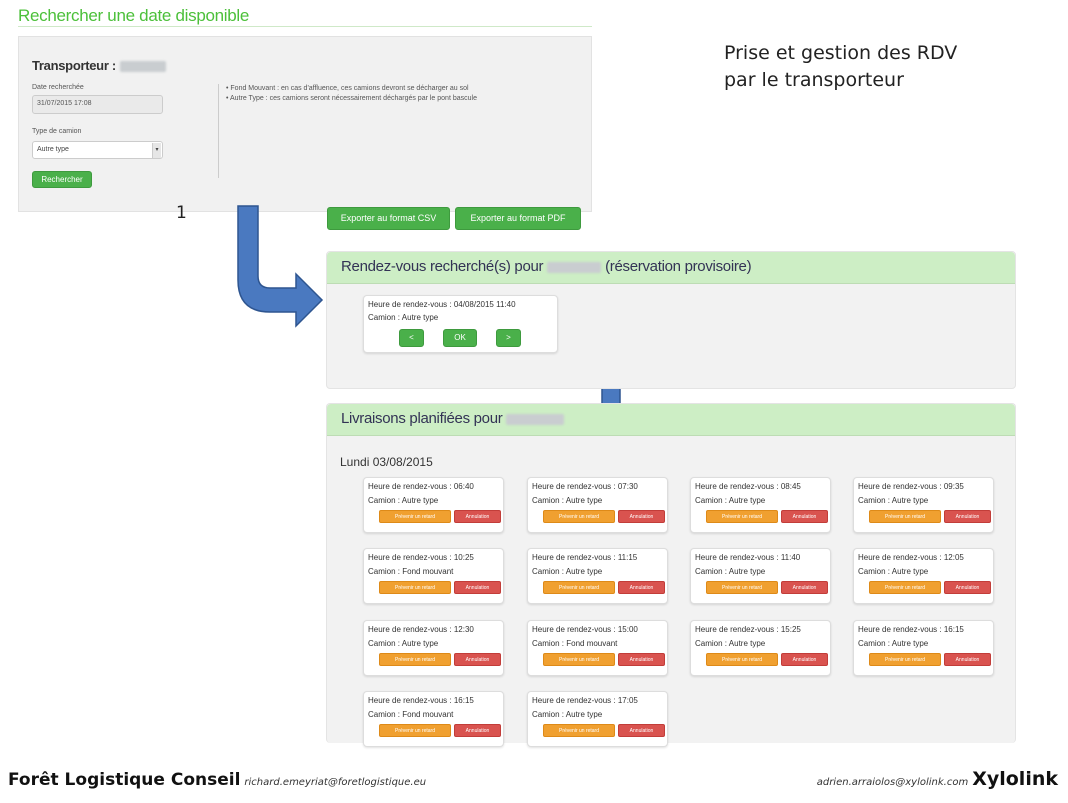 This screenshot has width=1068, height=803. I want to click on annotation-line-2: par le transporteur, so click(814, 80).